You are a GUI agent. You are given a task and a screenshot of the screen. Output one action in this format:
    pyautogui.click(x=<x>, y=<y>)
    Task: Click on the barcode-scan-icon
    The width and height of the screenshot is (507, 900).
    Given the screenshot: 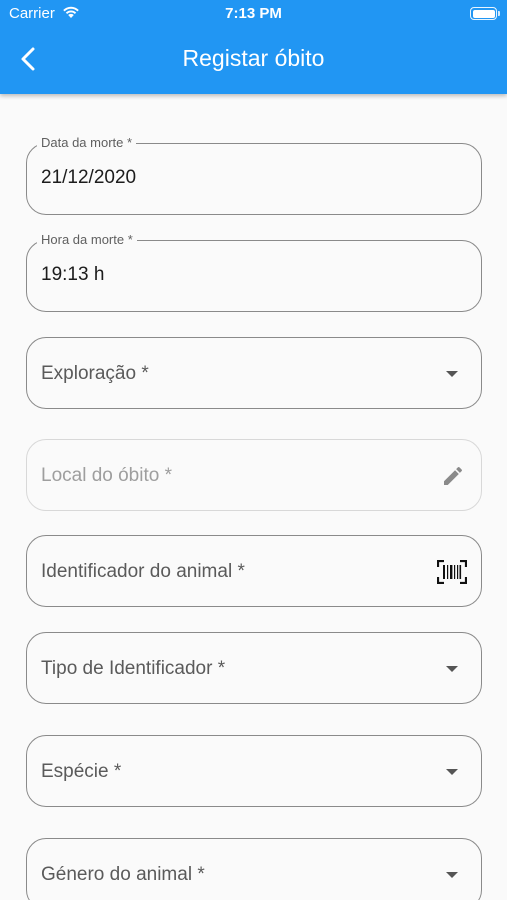 What is the action you would take?
    pyautogui.click(x=452, y=572)
    